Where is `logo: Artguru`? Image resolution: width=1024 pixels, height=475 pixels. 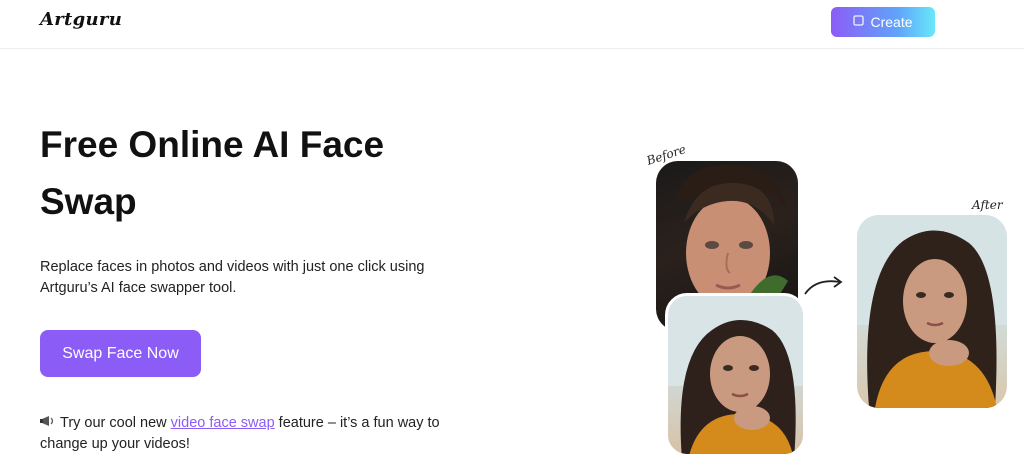
logo: Artguru is located at coordinates (81, 19).